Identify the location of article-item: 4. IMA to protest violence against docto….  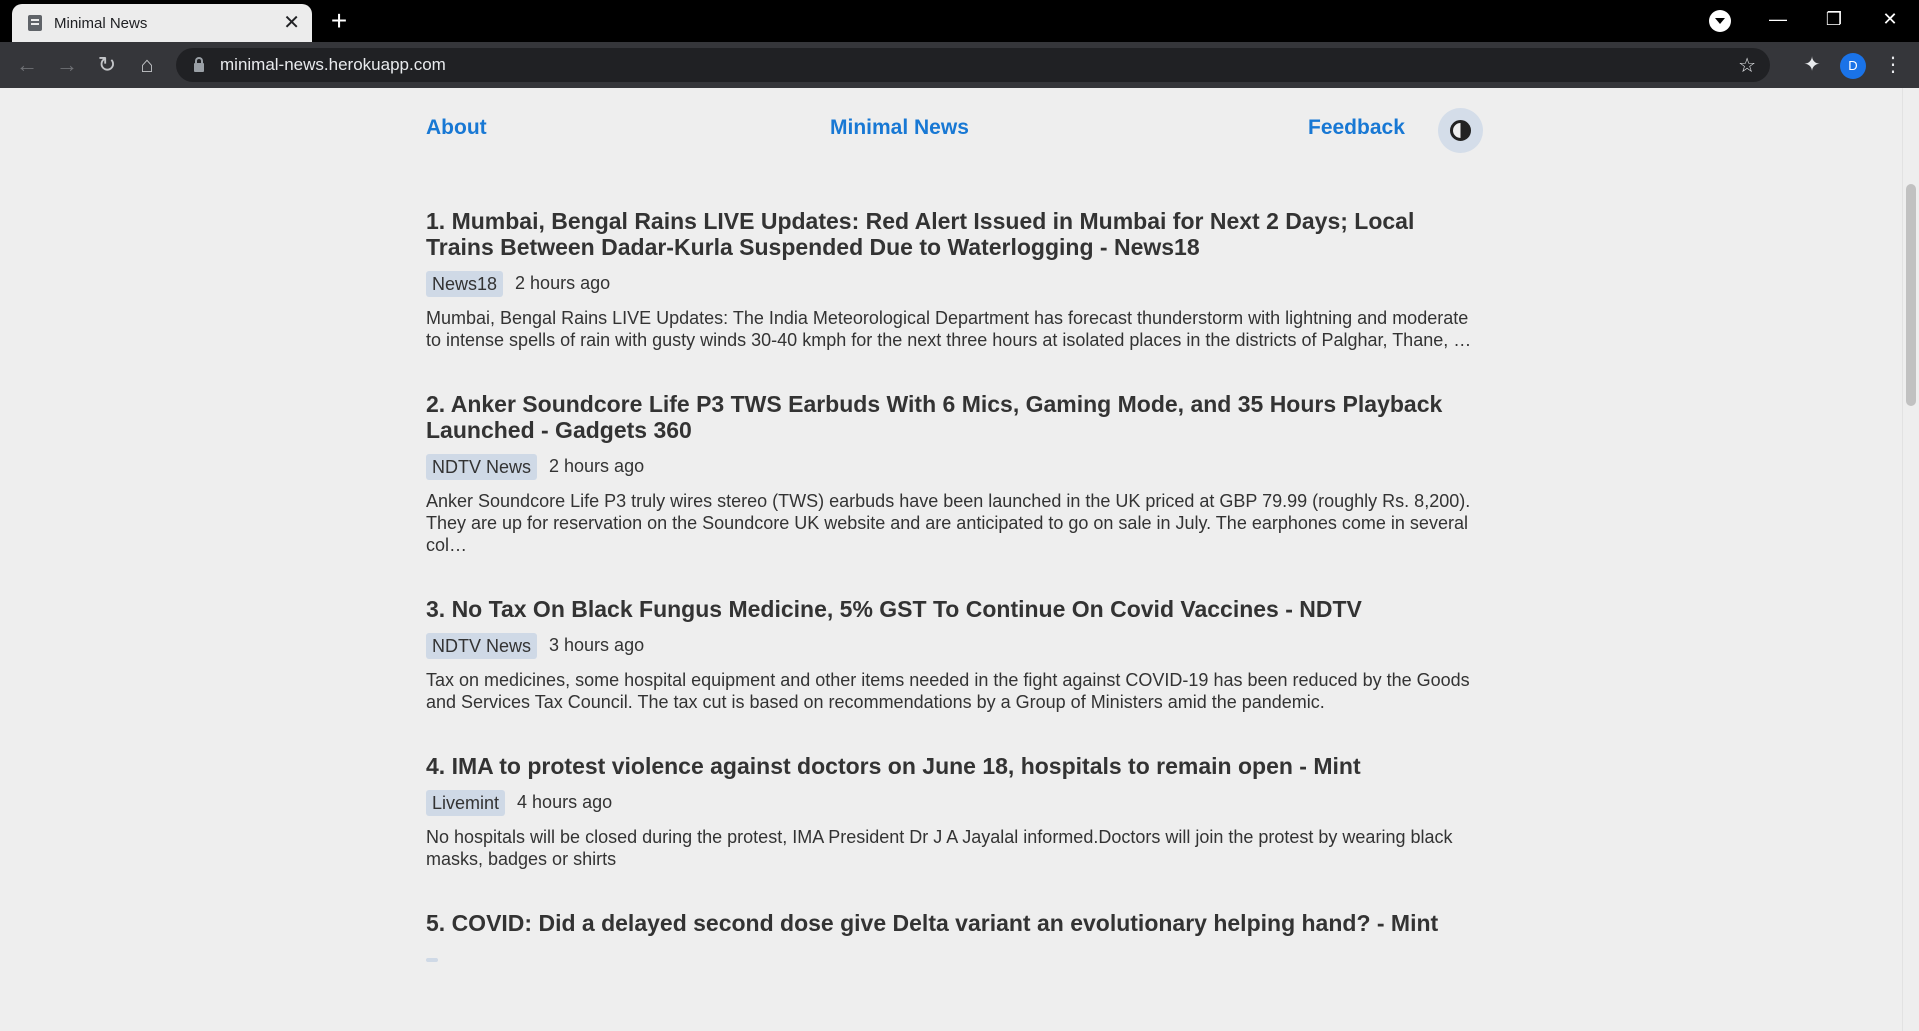
(953, 811).